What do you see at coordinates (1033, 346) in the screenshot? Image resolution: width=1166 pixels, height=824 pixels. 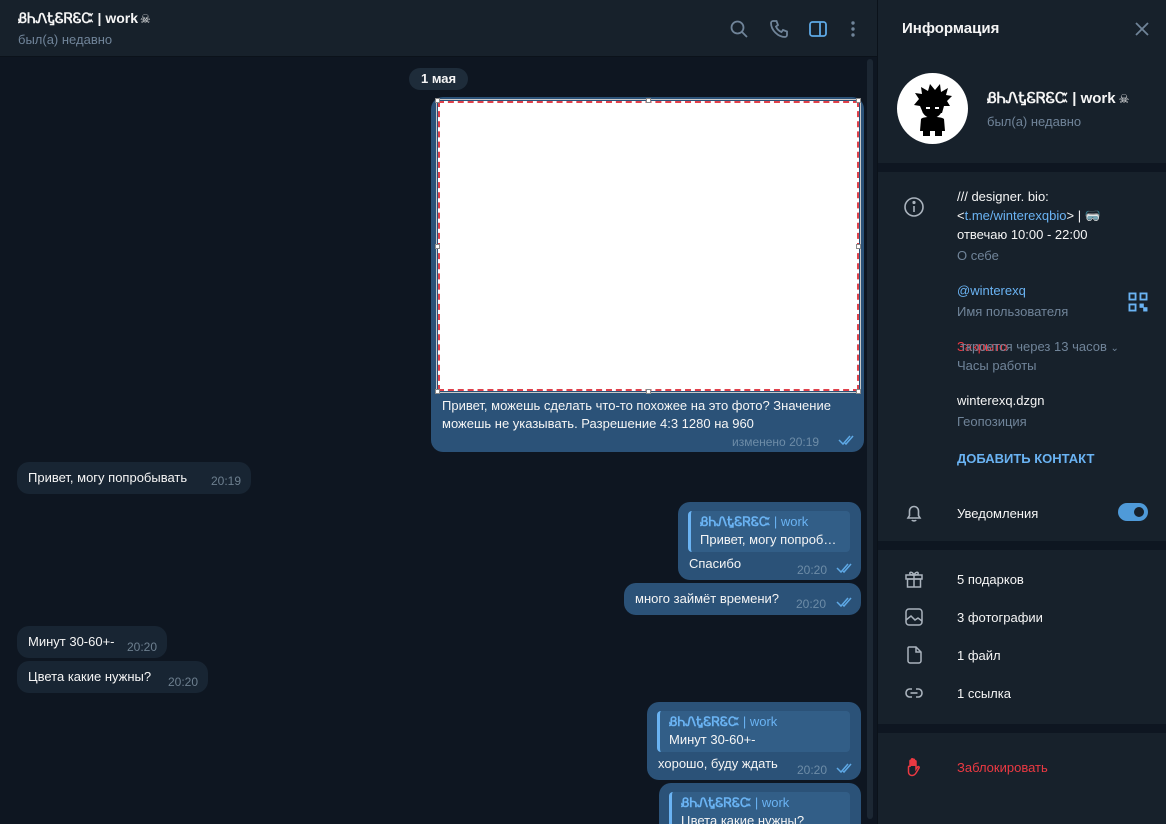 I see `hours-detail: ткроется через 13 часов` at bounding box center [1033, 346].